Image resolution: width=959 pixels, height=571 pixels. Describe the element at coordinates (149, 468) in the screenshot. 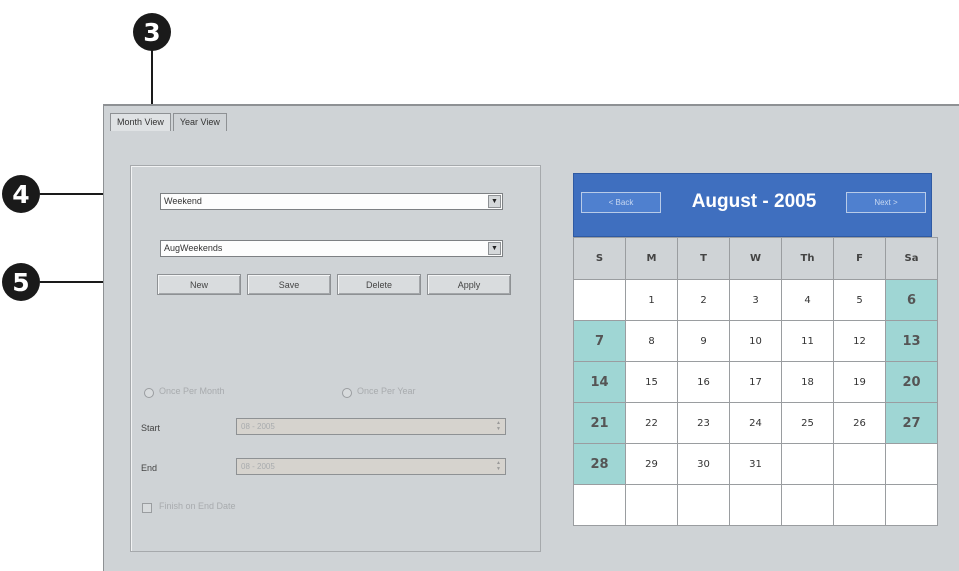

I see `end-label: End` at that location.